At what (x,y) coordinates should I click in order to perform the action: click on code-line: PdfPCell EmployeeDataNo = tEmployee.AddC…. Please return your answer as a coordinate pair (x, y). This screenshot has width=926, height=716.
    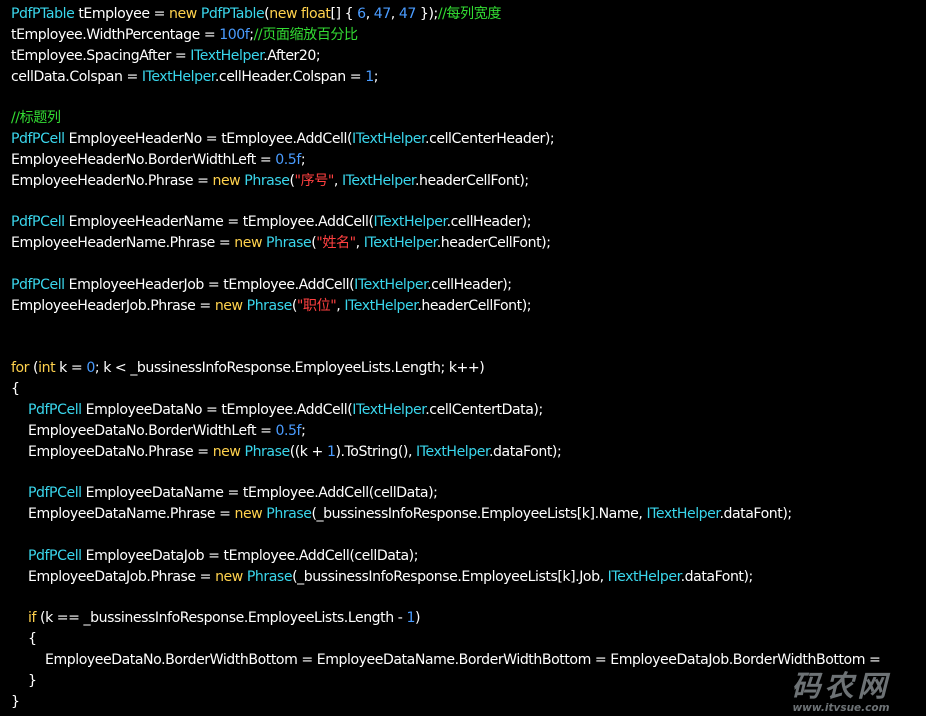
    Looking at the image, I should click on (468, 410).